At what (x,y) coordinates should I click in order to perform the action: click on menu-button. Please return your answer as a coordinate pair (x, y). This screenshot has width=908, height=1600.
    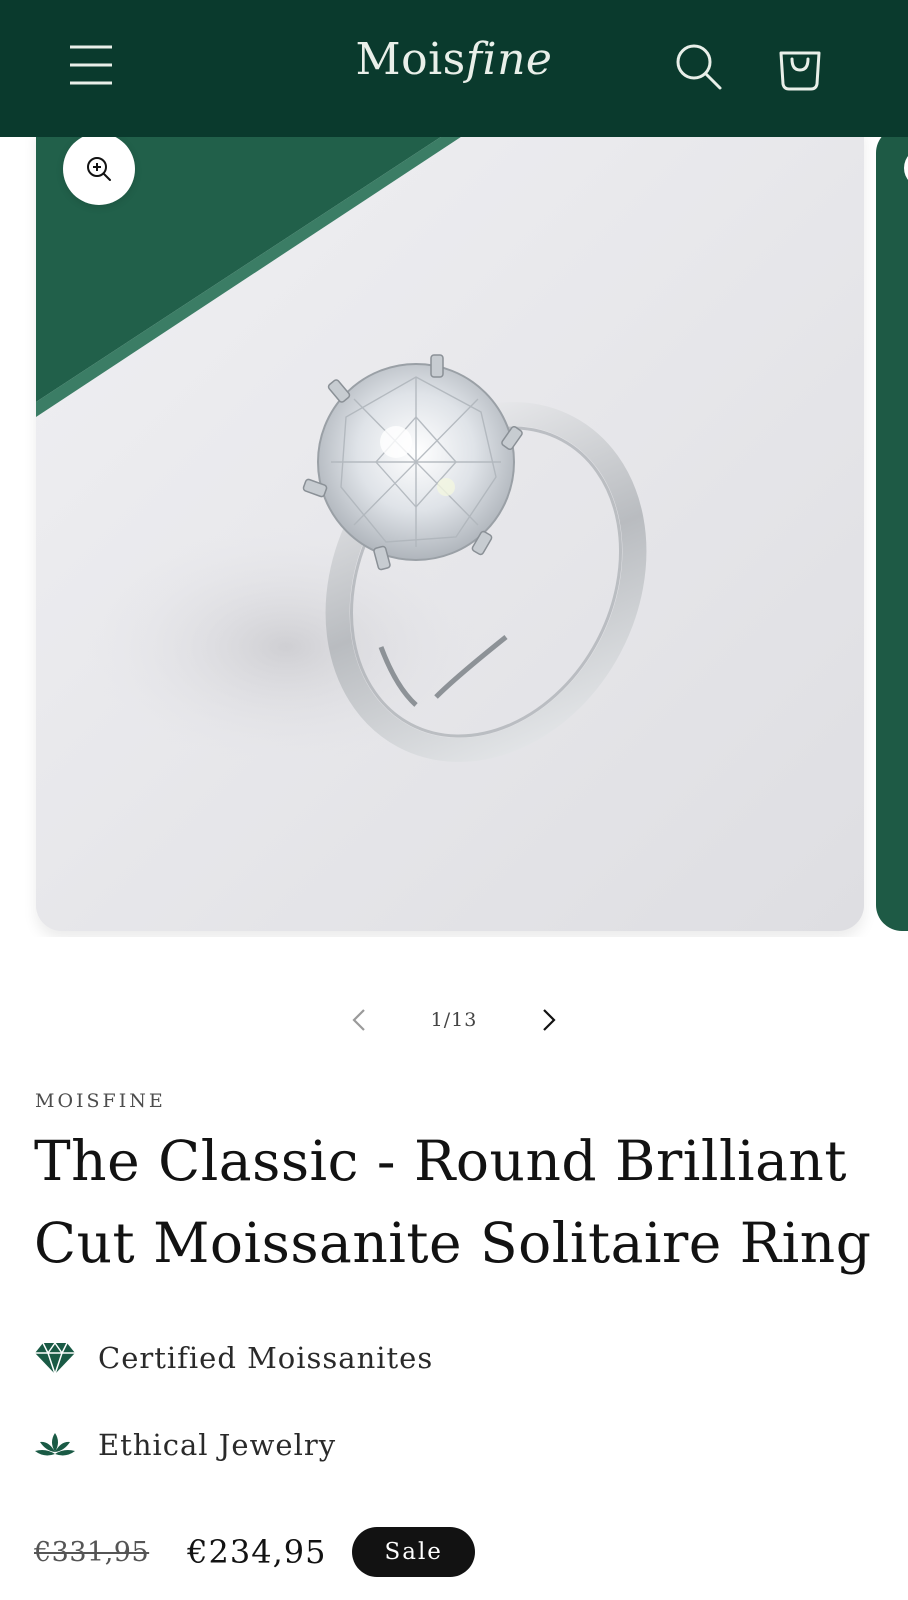
    Looking at the image, I should click on (91, 65).